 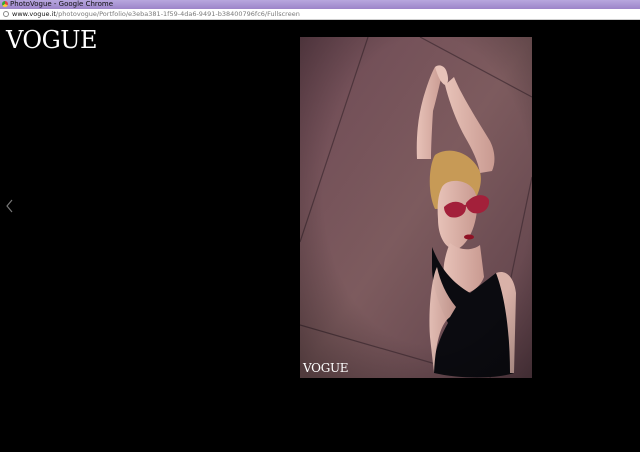 I want to click on vogue-logo: VOGUE, so click(x=52, y=40).